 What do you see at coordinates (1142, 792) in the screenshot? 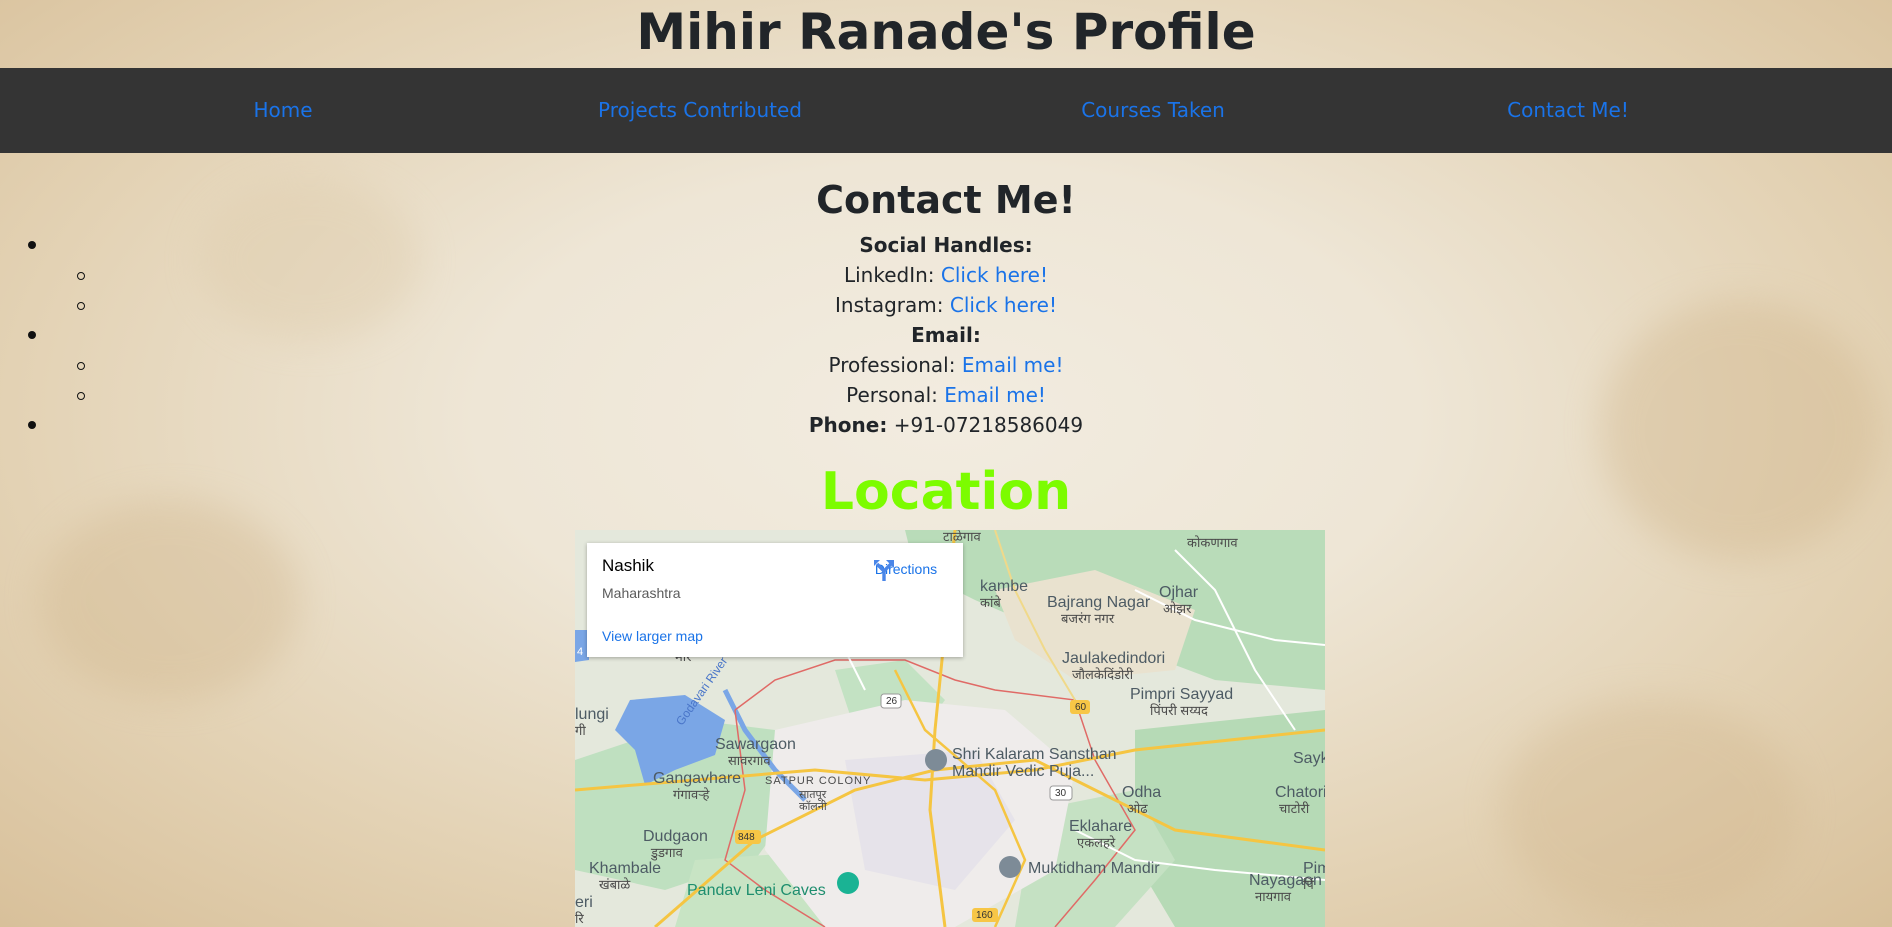
I see `map-label: Odha` at bounding box center [1142, 792].